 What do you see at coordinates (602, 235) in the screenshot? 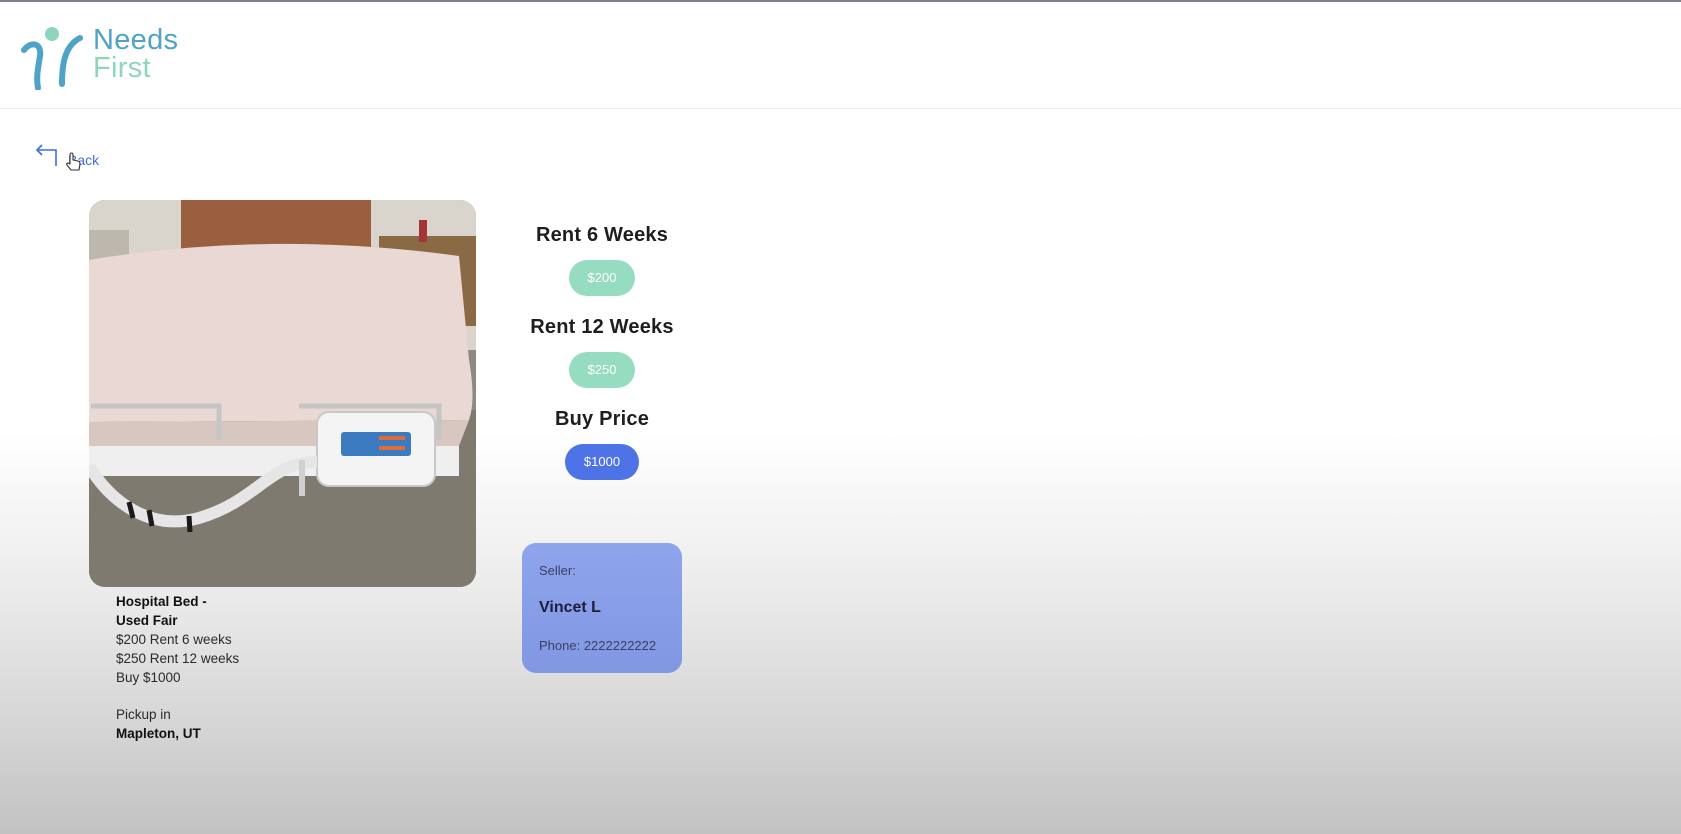
I see `rent6-title: Rent 6 Weeks` at bounding box center [602, 235].